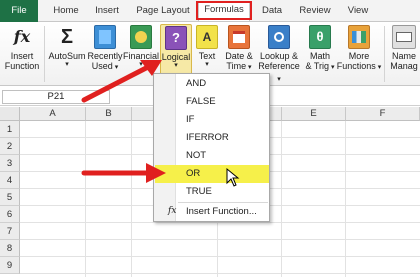  Describe the element at coordinates (314, 114) in the screenshot. I see `column-header-e: E` at that location.